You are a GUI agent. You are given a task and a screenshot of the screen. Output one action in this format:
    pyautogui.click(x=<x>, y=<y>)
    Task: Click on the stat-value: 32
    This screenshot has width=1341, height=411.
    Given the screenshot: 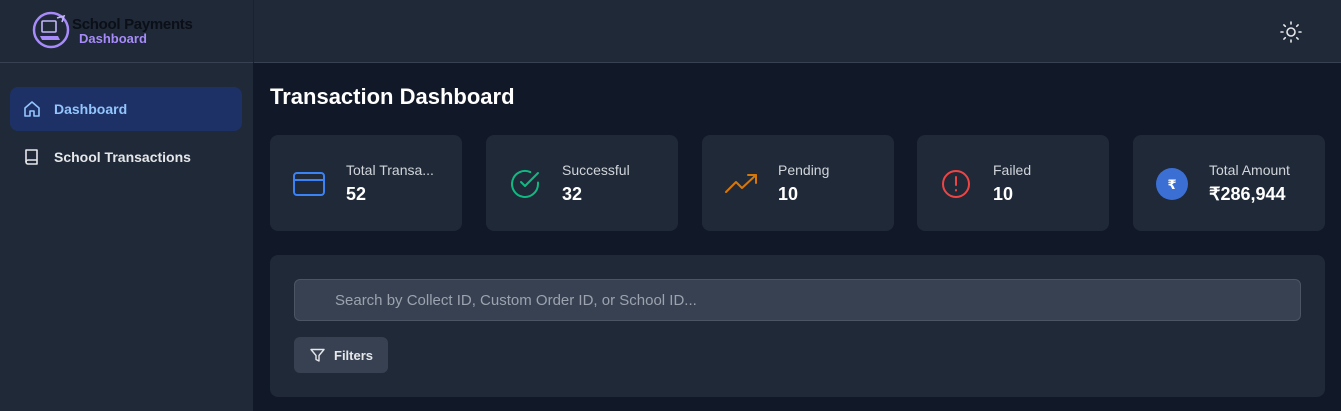 What is the action you would take?
    pyautogui.click(x=572, y=194)
    